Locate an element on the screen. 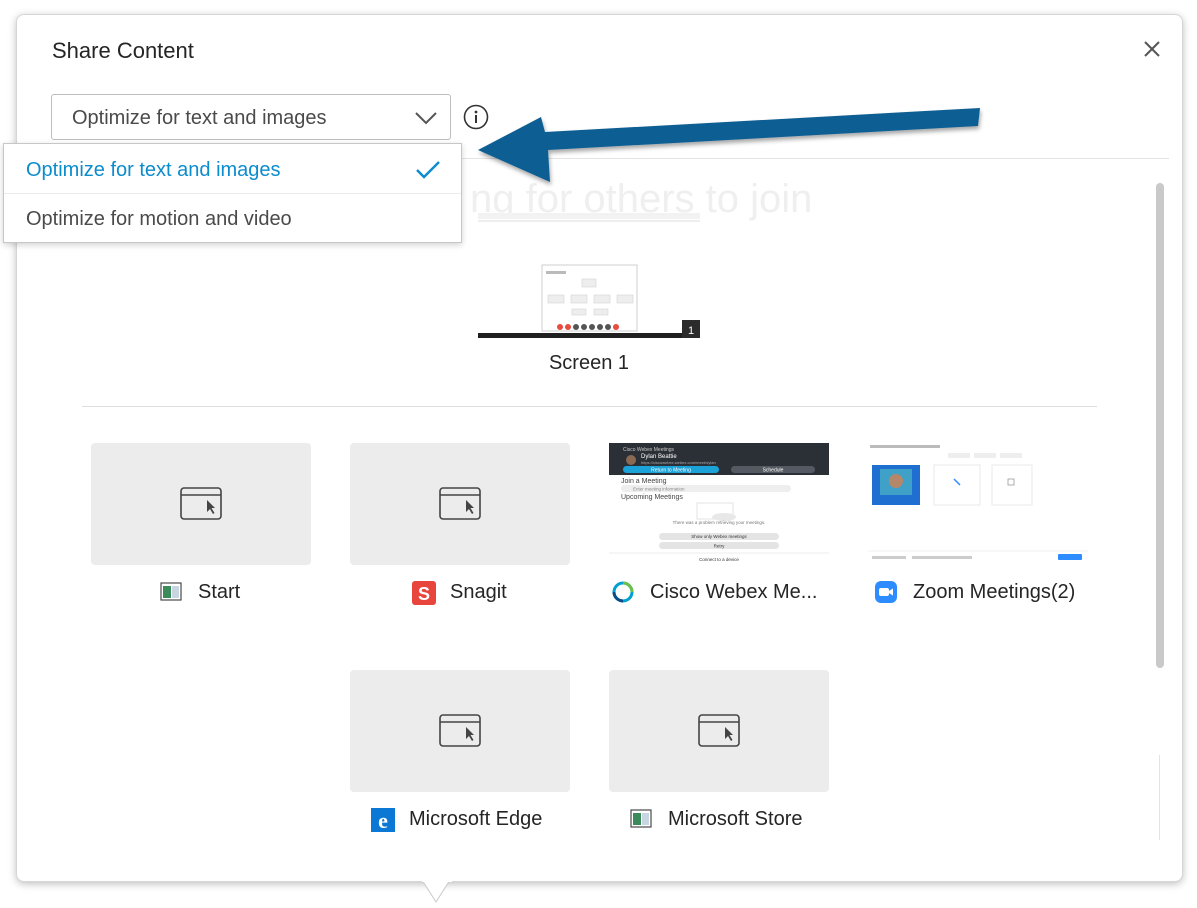  snagit-icon: S is located at coordinates (424, 593).